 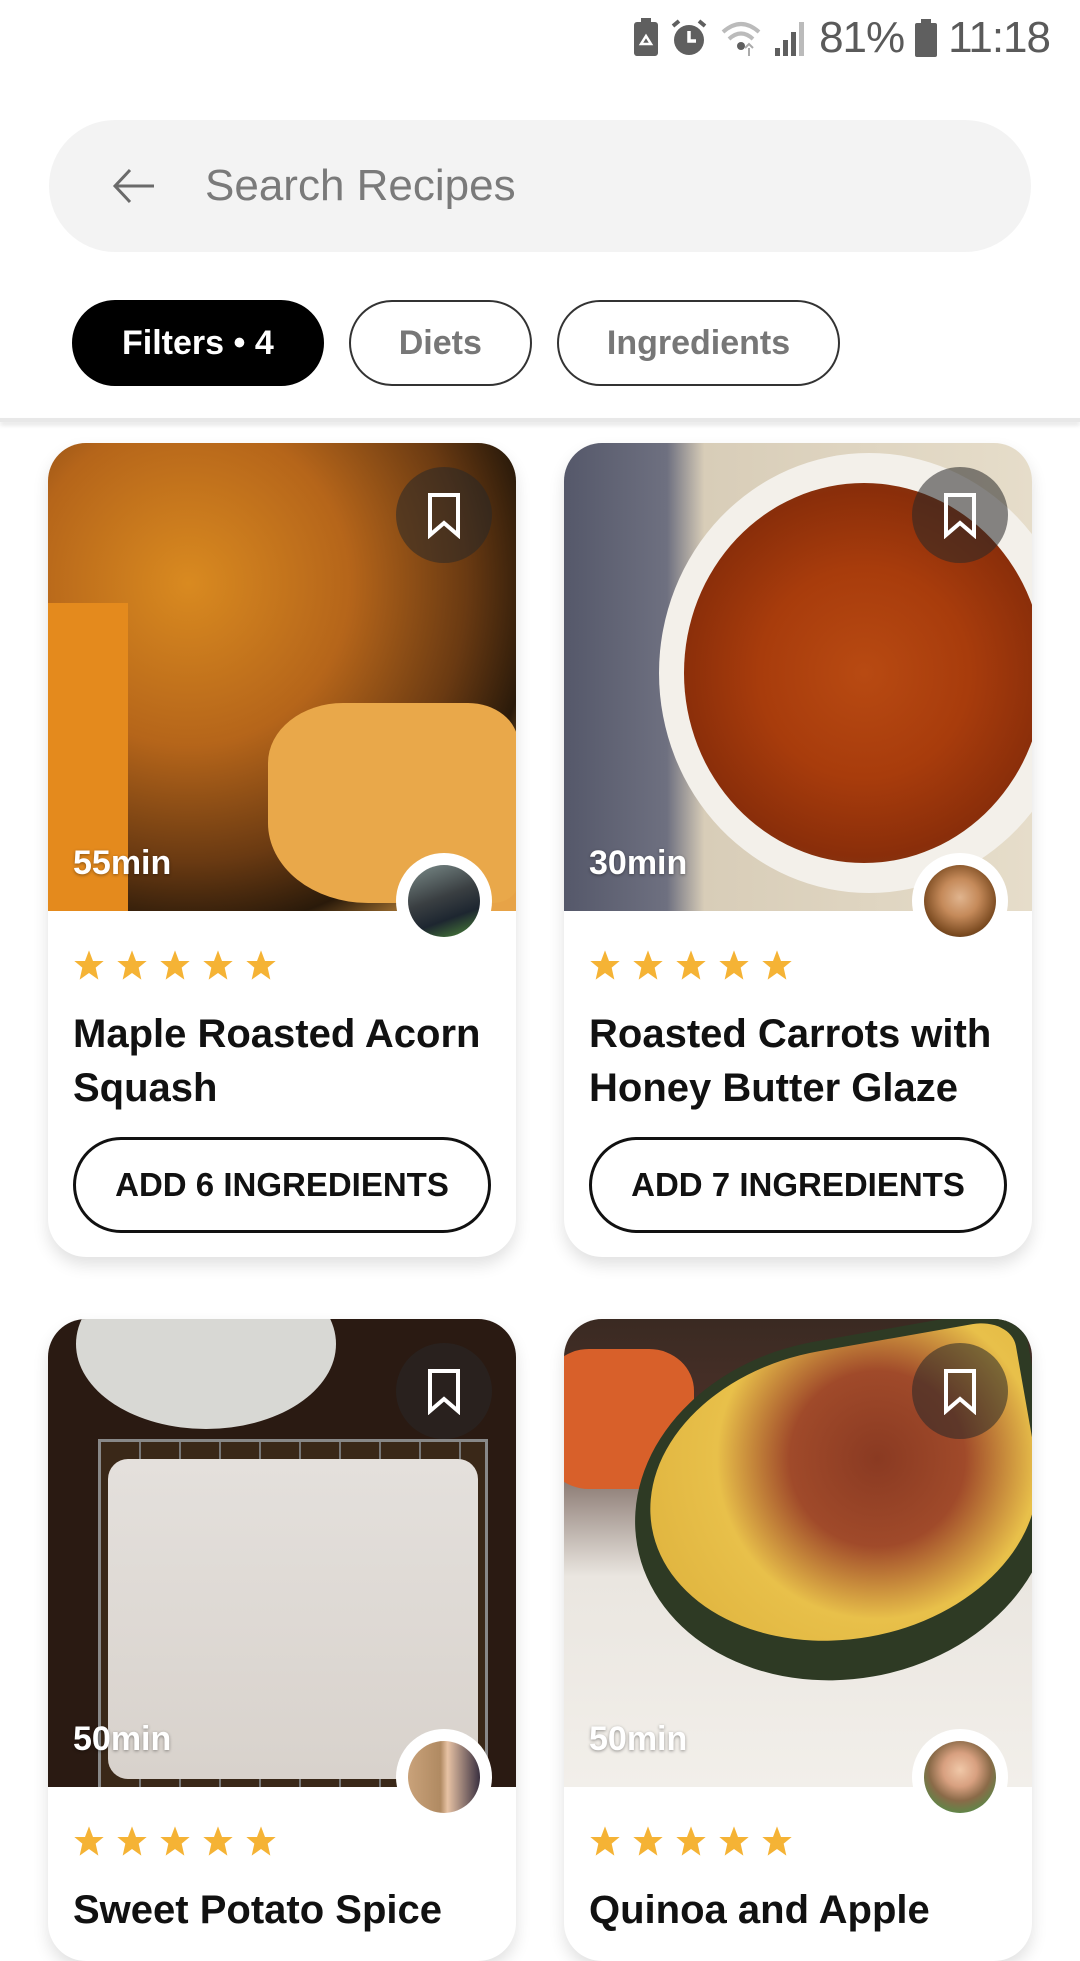 I want to click on battery-saver-icon, so click(x=646, y=38).